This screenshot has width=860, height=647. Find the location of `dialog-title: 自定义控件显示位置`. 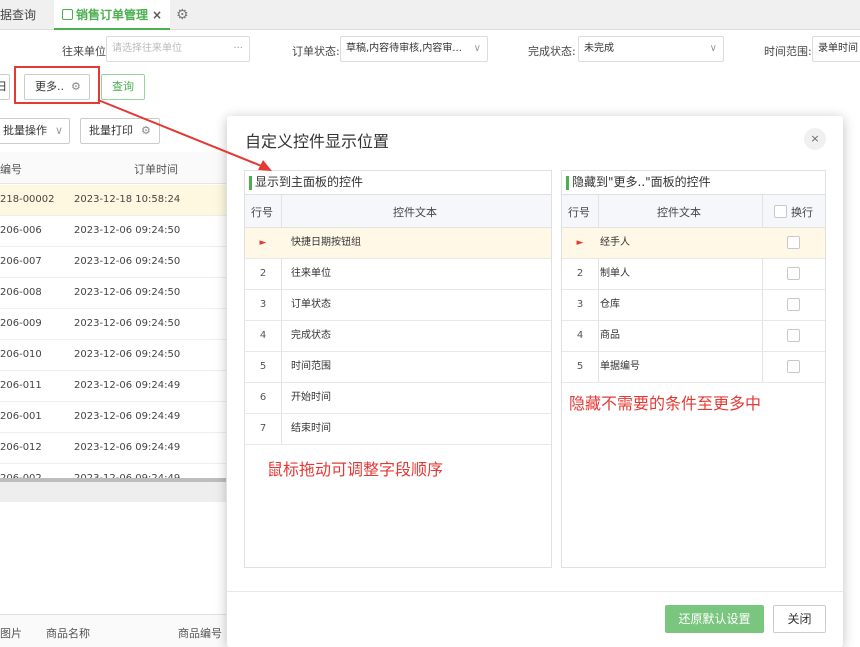

dialog-title: 自定义控件显示位置 is located at coordinates (317, 141).